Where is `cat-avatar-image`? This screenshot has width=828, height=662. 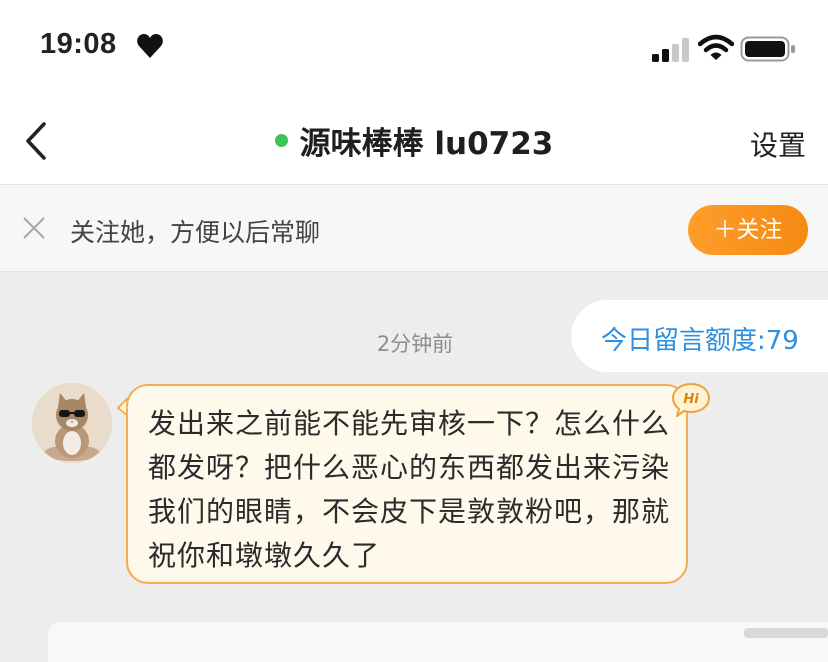
cat-avatar-image is located at coordinates (72, 423).